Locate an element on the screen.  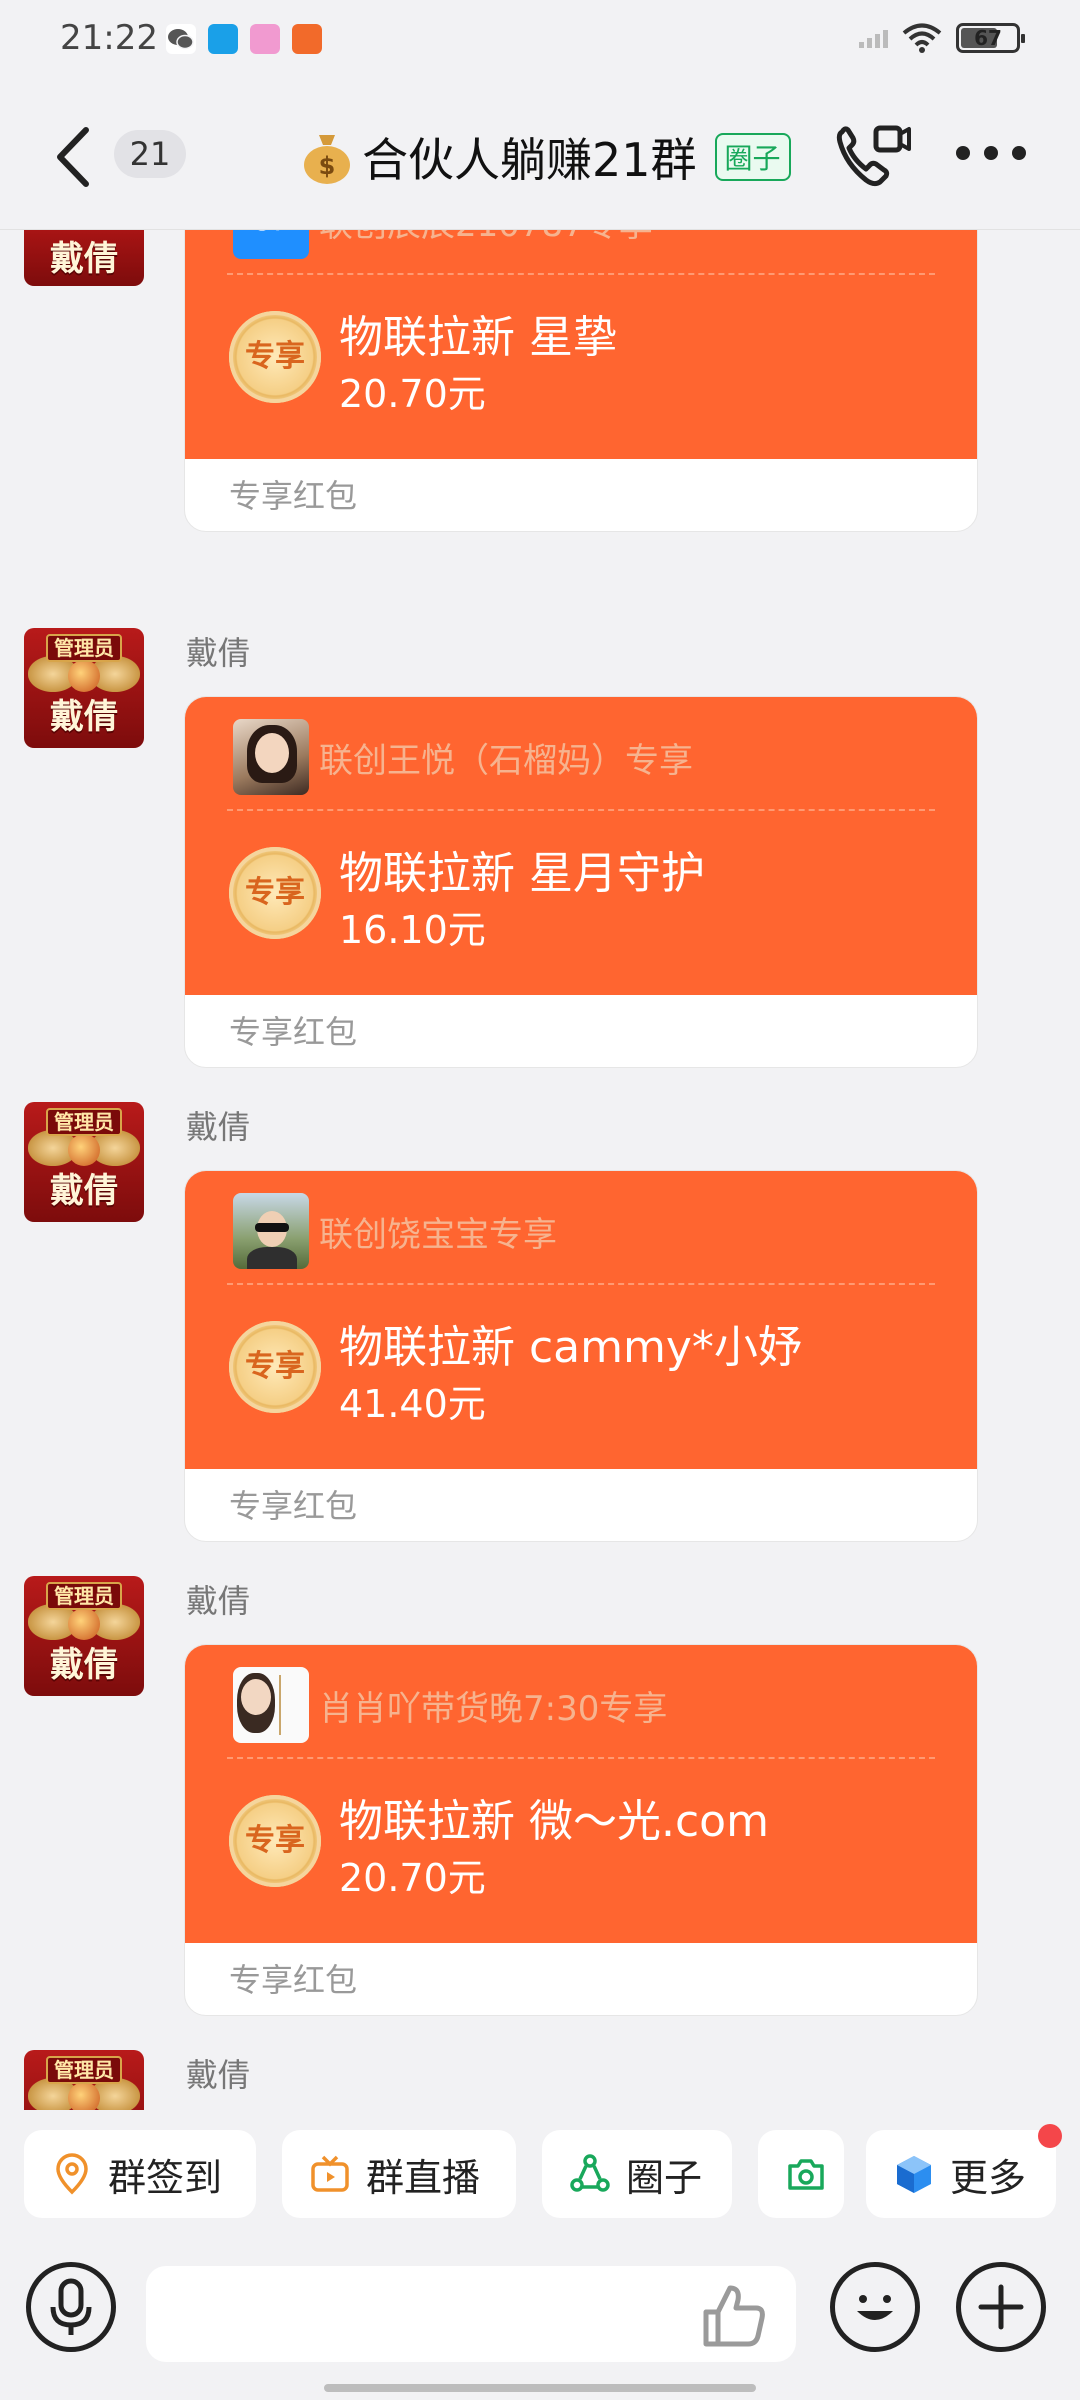
title-wrap: $ 合伙人躺赚21群 圈子 is located at coordinates (545, 157).